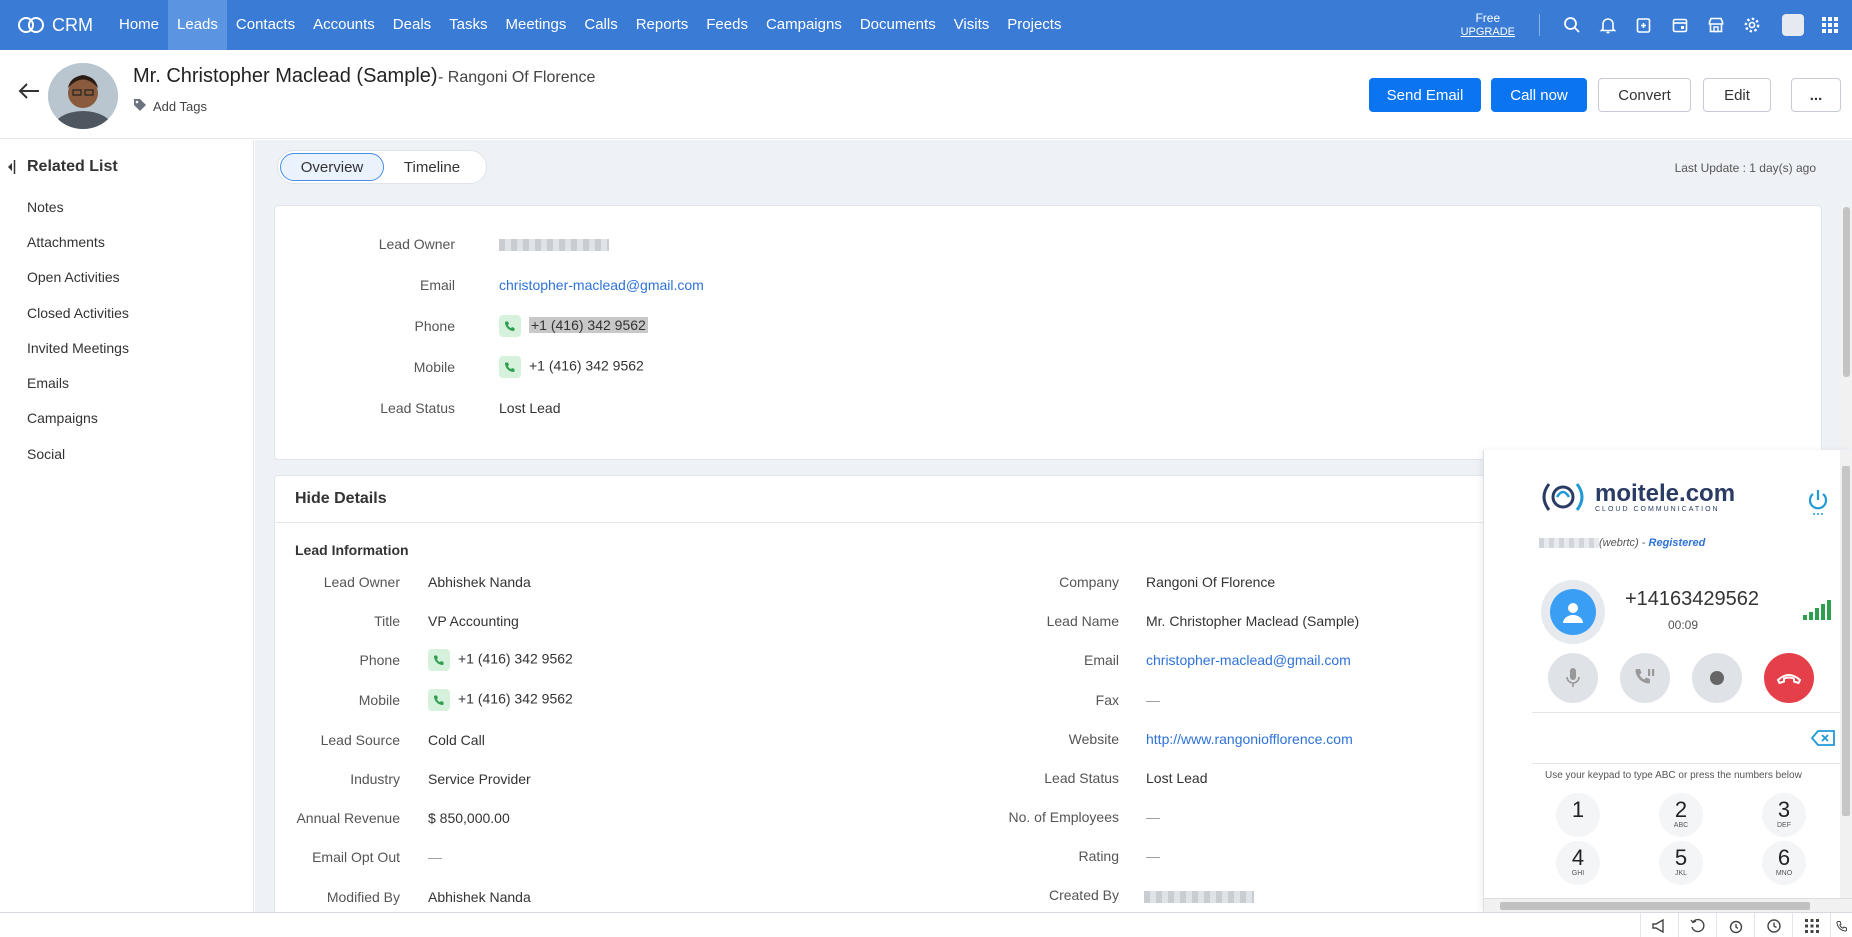 The width and height of the screenshot is (1852, 937). Describe the element at coordinates (1811, 925) in the screenshot. I see `dialpad-grid-icon` at that location.